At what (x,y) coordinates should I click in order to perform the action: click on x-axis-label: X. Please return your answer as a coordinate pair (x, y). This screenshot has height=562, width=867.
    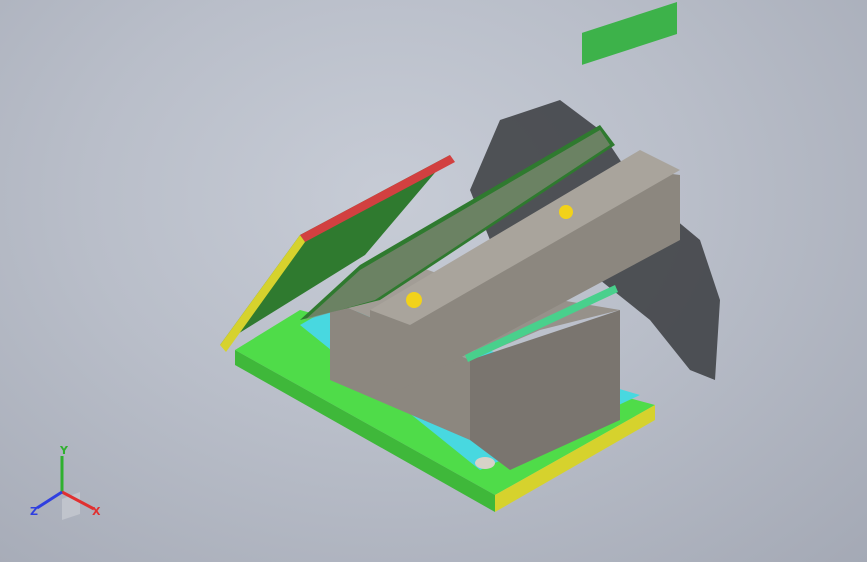
    Looking at the image, I should click on (96, 511).